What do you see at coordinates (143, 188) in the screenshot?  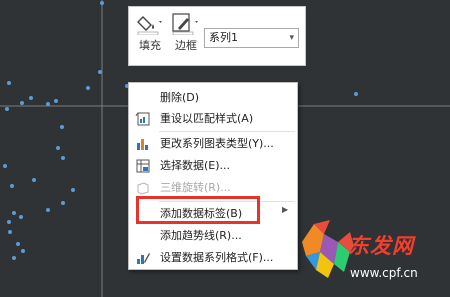 I see `rotate-3d-icon` at bounding box center [143, 188].